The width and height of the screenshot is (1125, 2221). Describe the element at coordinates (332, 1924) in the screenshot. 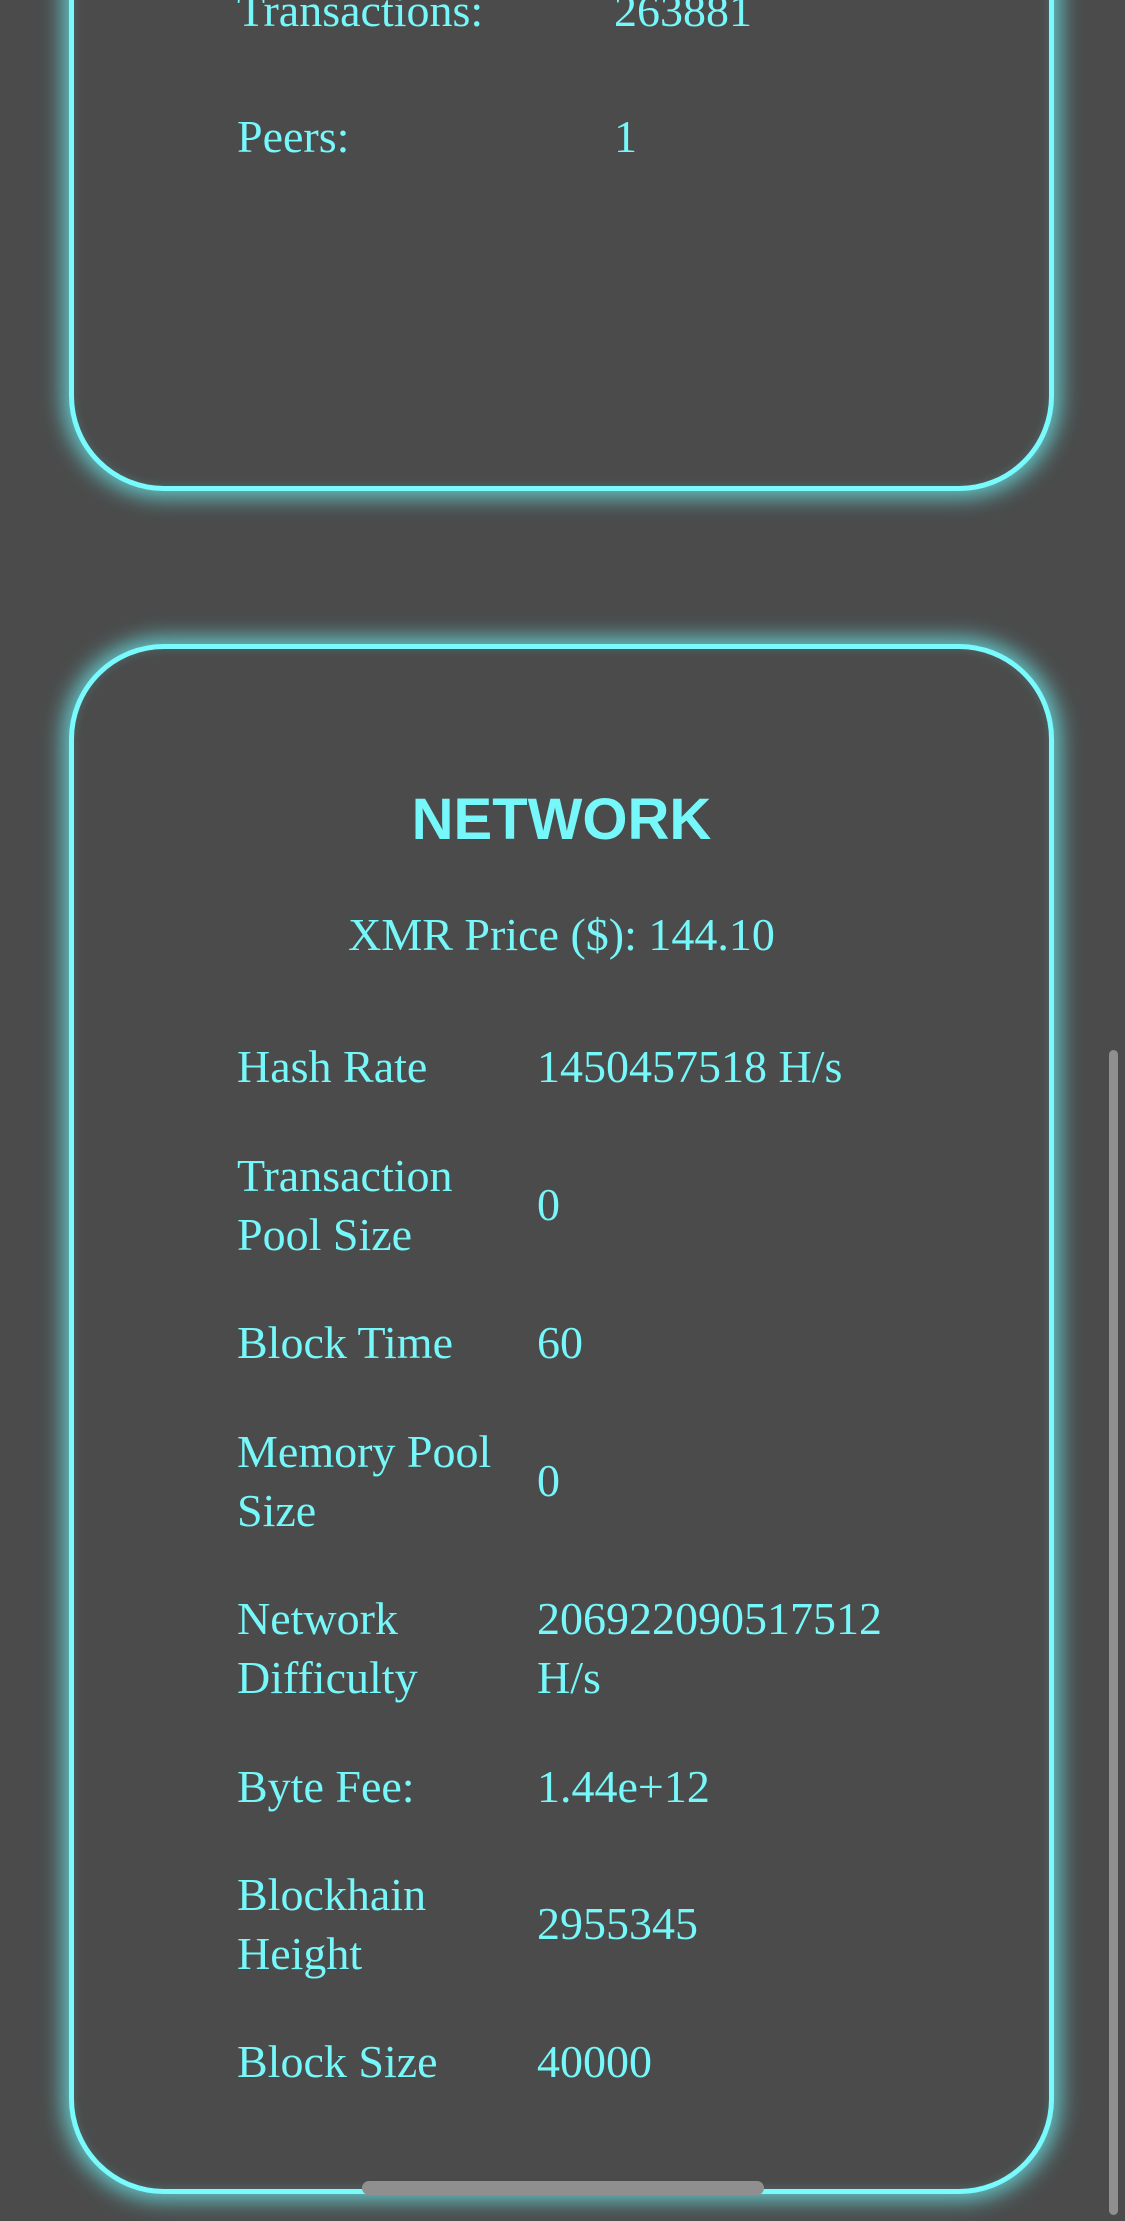

I see `blockchain-height-label: Blockhain Height` at that location.